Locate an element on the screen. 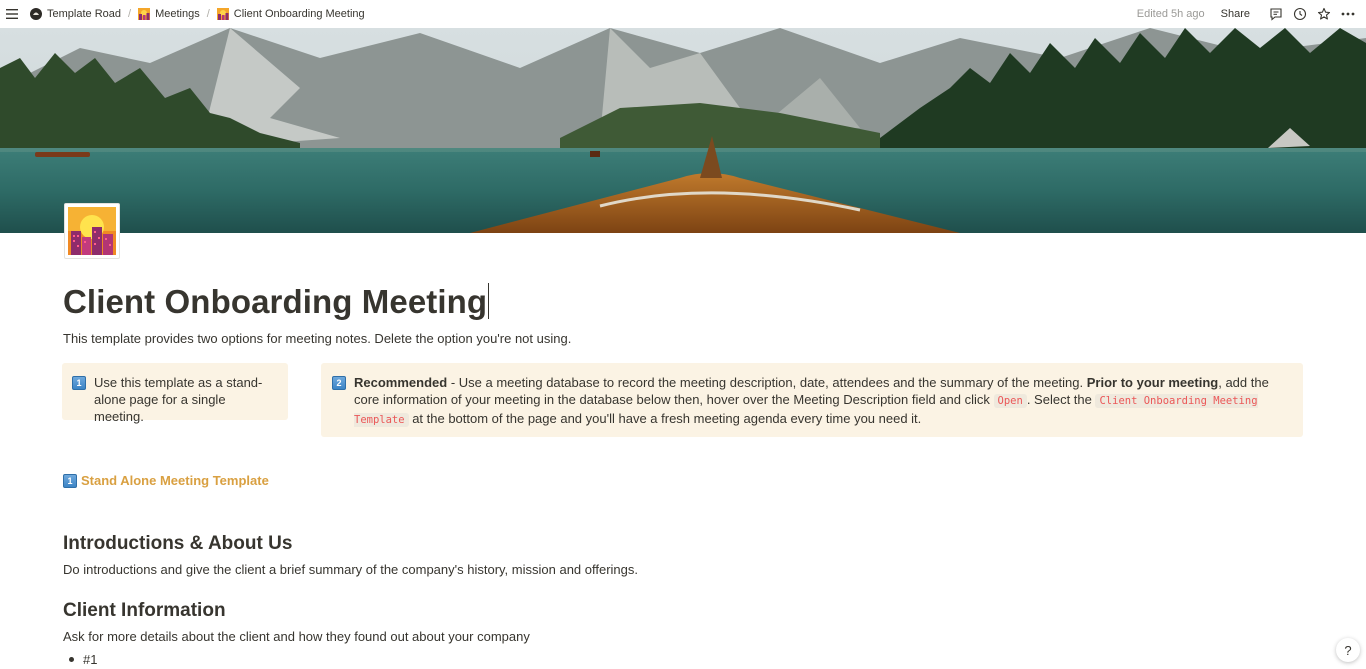 Image resolution: width=1366 pixels, height=669 pixels. history-clock-icon is located at coordinates (1300, 14).